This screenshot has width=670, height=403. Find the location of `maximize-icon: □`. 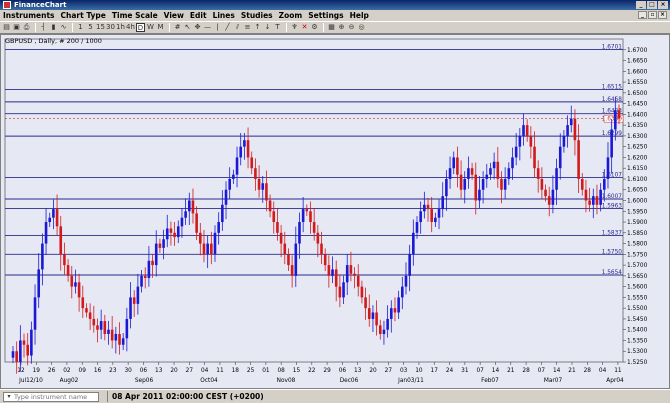

maximize-icon: □ is located at coordinates (652, 5).